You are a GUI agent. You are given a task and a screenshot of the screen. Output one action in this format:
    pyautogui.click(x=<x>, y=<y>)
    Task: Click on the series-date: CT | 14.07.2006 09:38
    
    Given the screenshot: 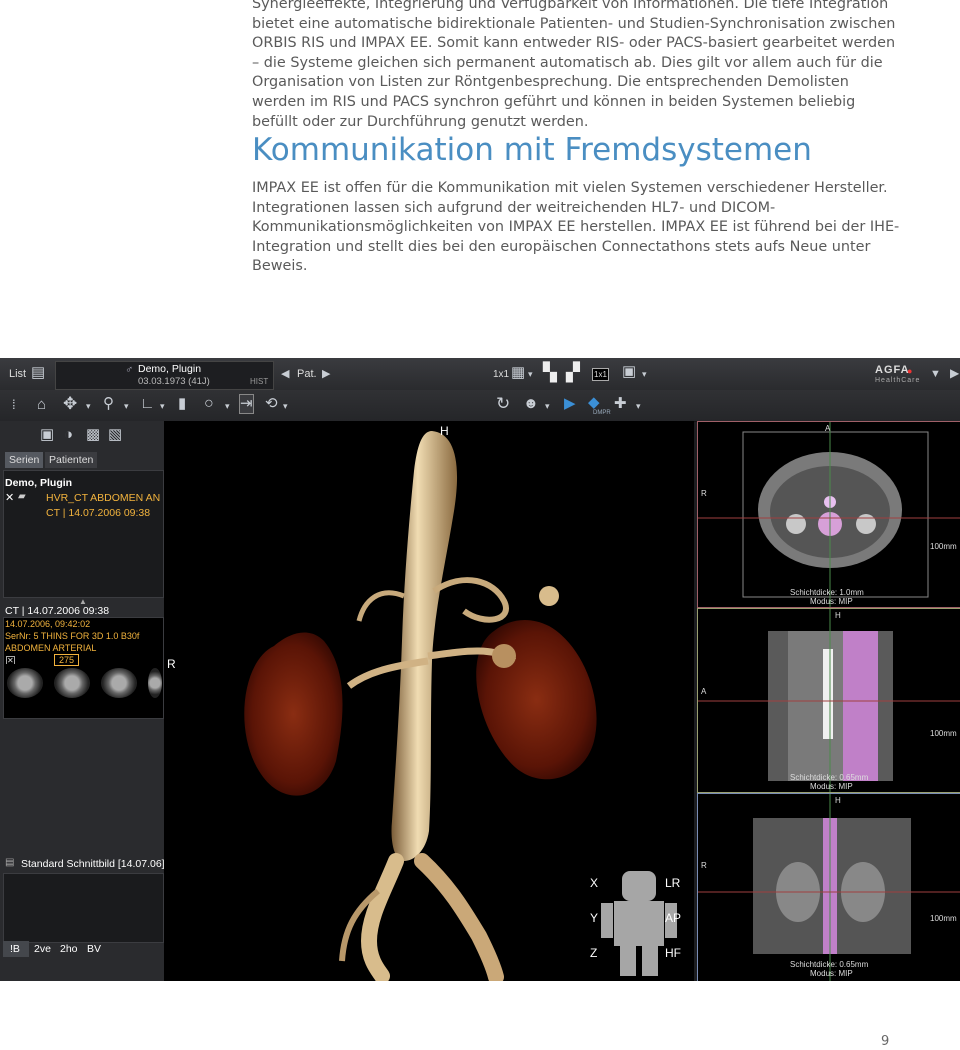 What is the action you would take?
    pyautogui.click(x=98, y=513)
    